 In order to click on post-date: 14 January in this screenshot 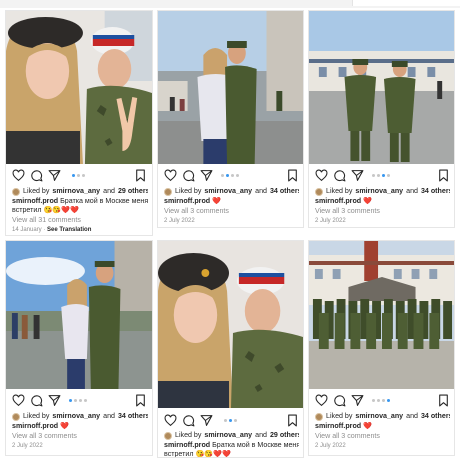, I will do `click(27, 230)`.